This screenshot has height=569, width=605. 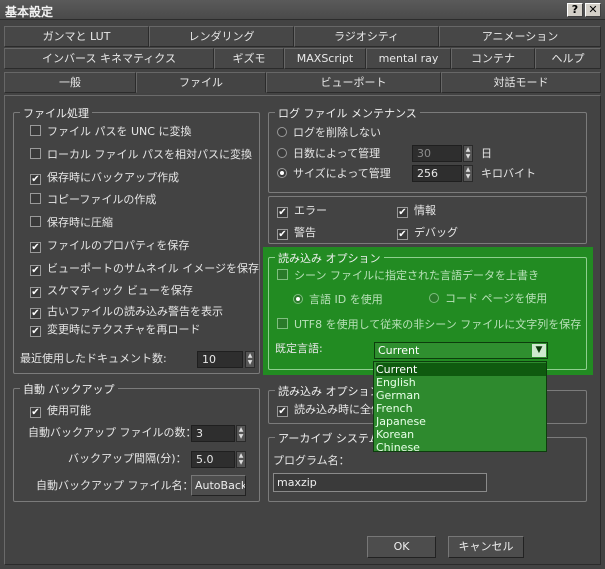 I want to click on radio-no-delete: ログを削除しない, so click(x=329, y=133).